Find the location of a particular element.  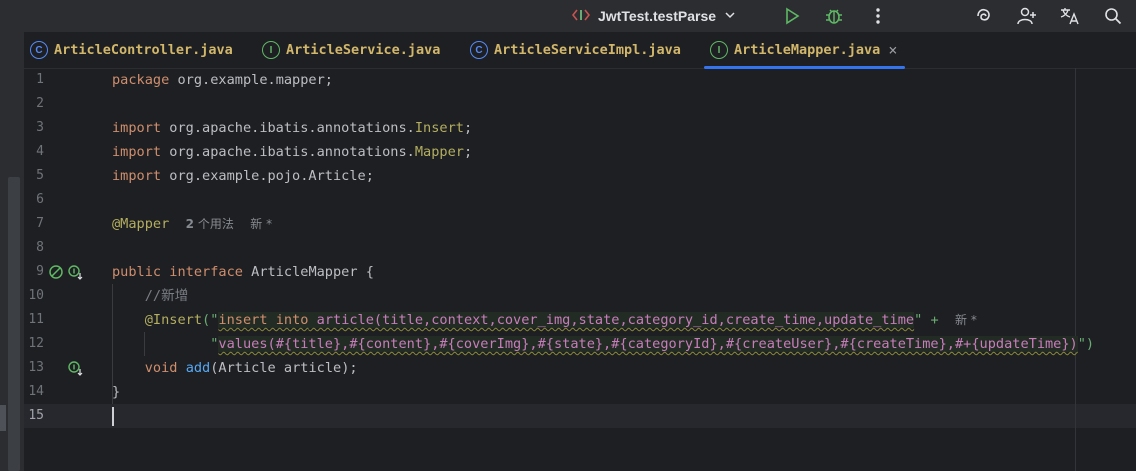

code-line: //新增 is located at coordinates (166, 296).